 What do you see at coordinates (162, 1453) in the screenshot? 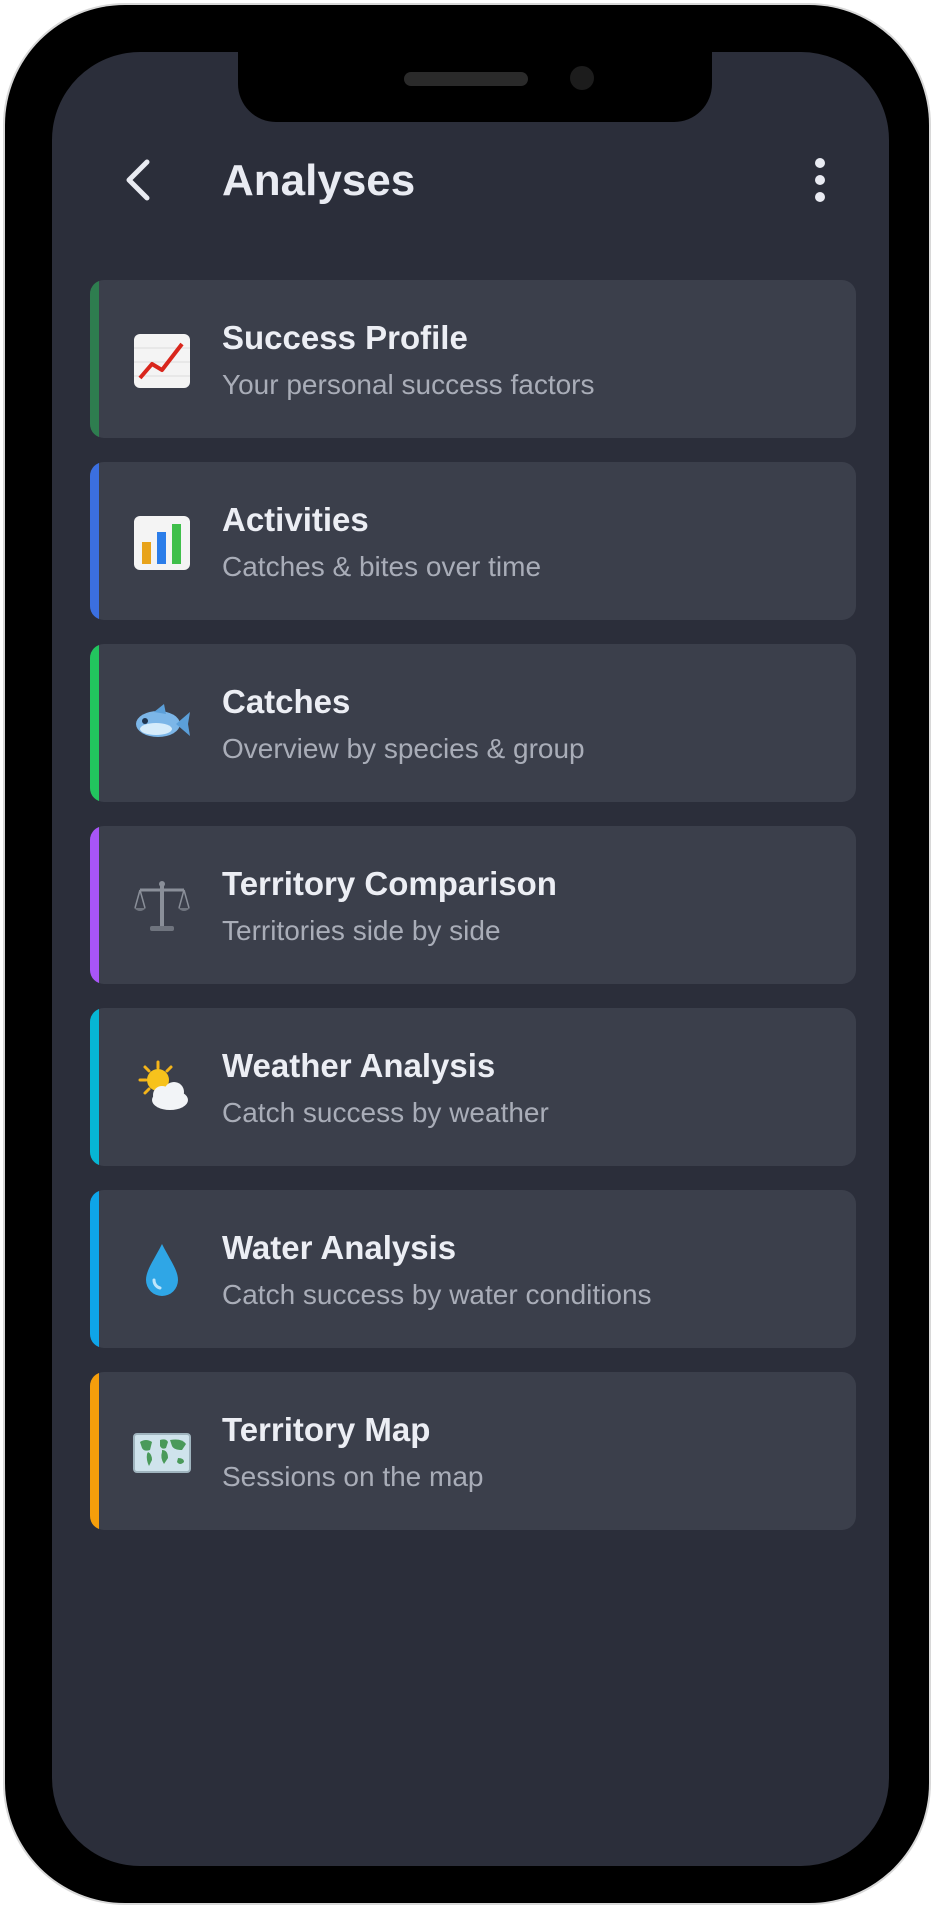
I see `world-map-icon` at bounding box center [162, 1453].